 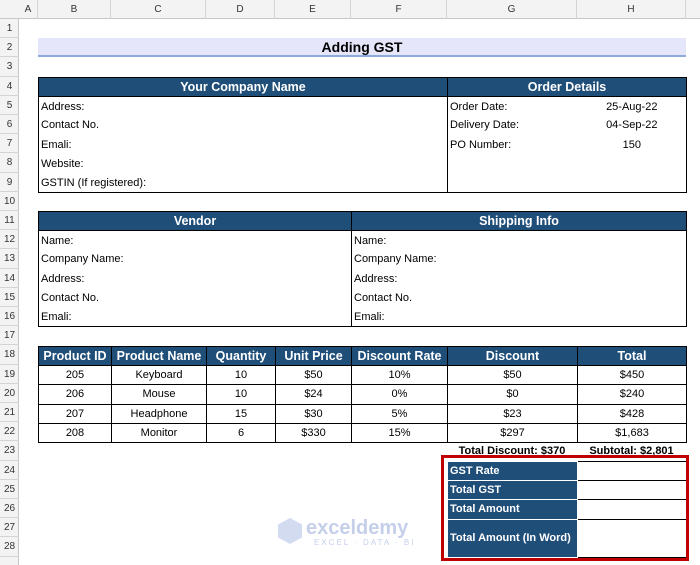 I want to click on product-cell: 208, so click(x=75, y=432).